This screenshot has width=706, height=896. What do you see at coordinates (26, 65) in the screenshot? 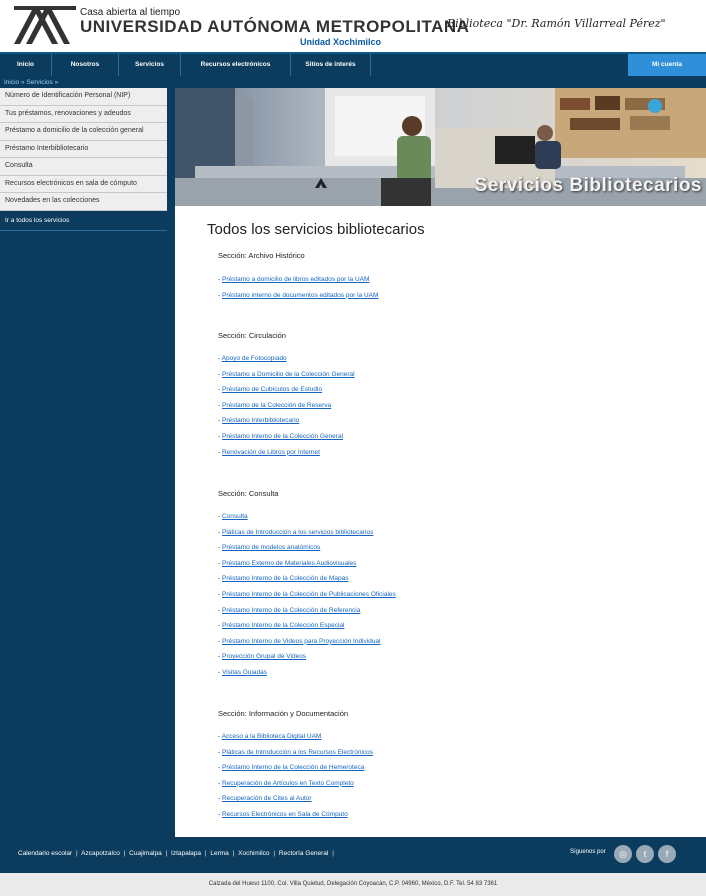
I see `nav-item-inicio: Inicio` at bounding box center [26, 65].